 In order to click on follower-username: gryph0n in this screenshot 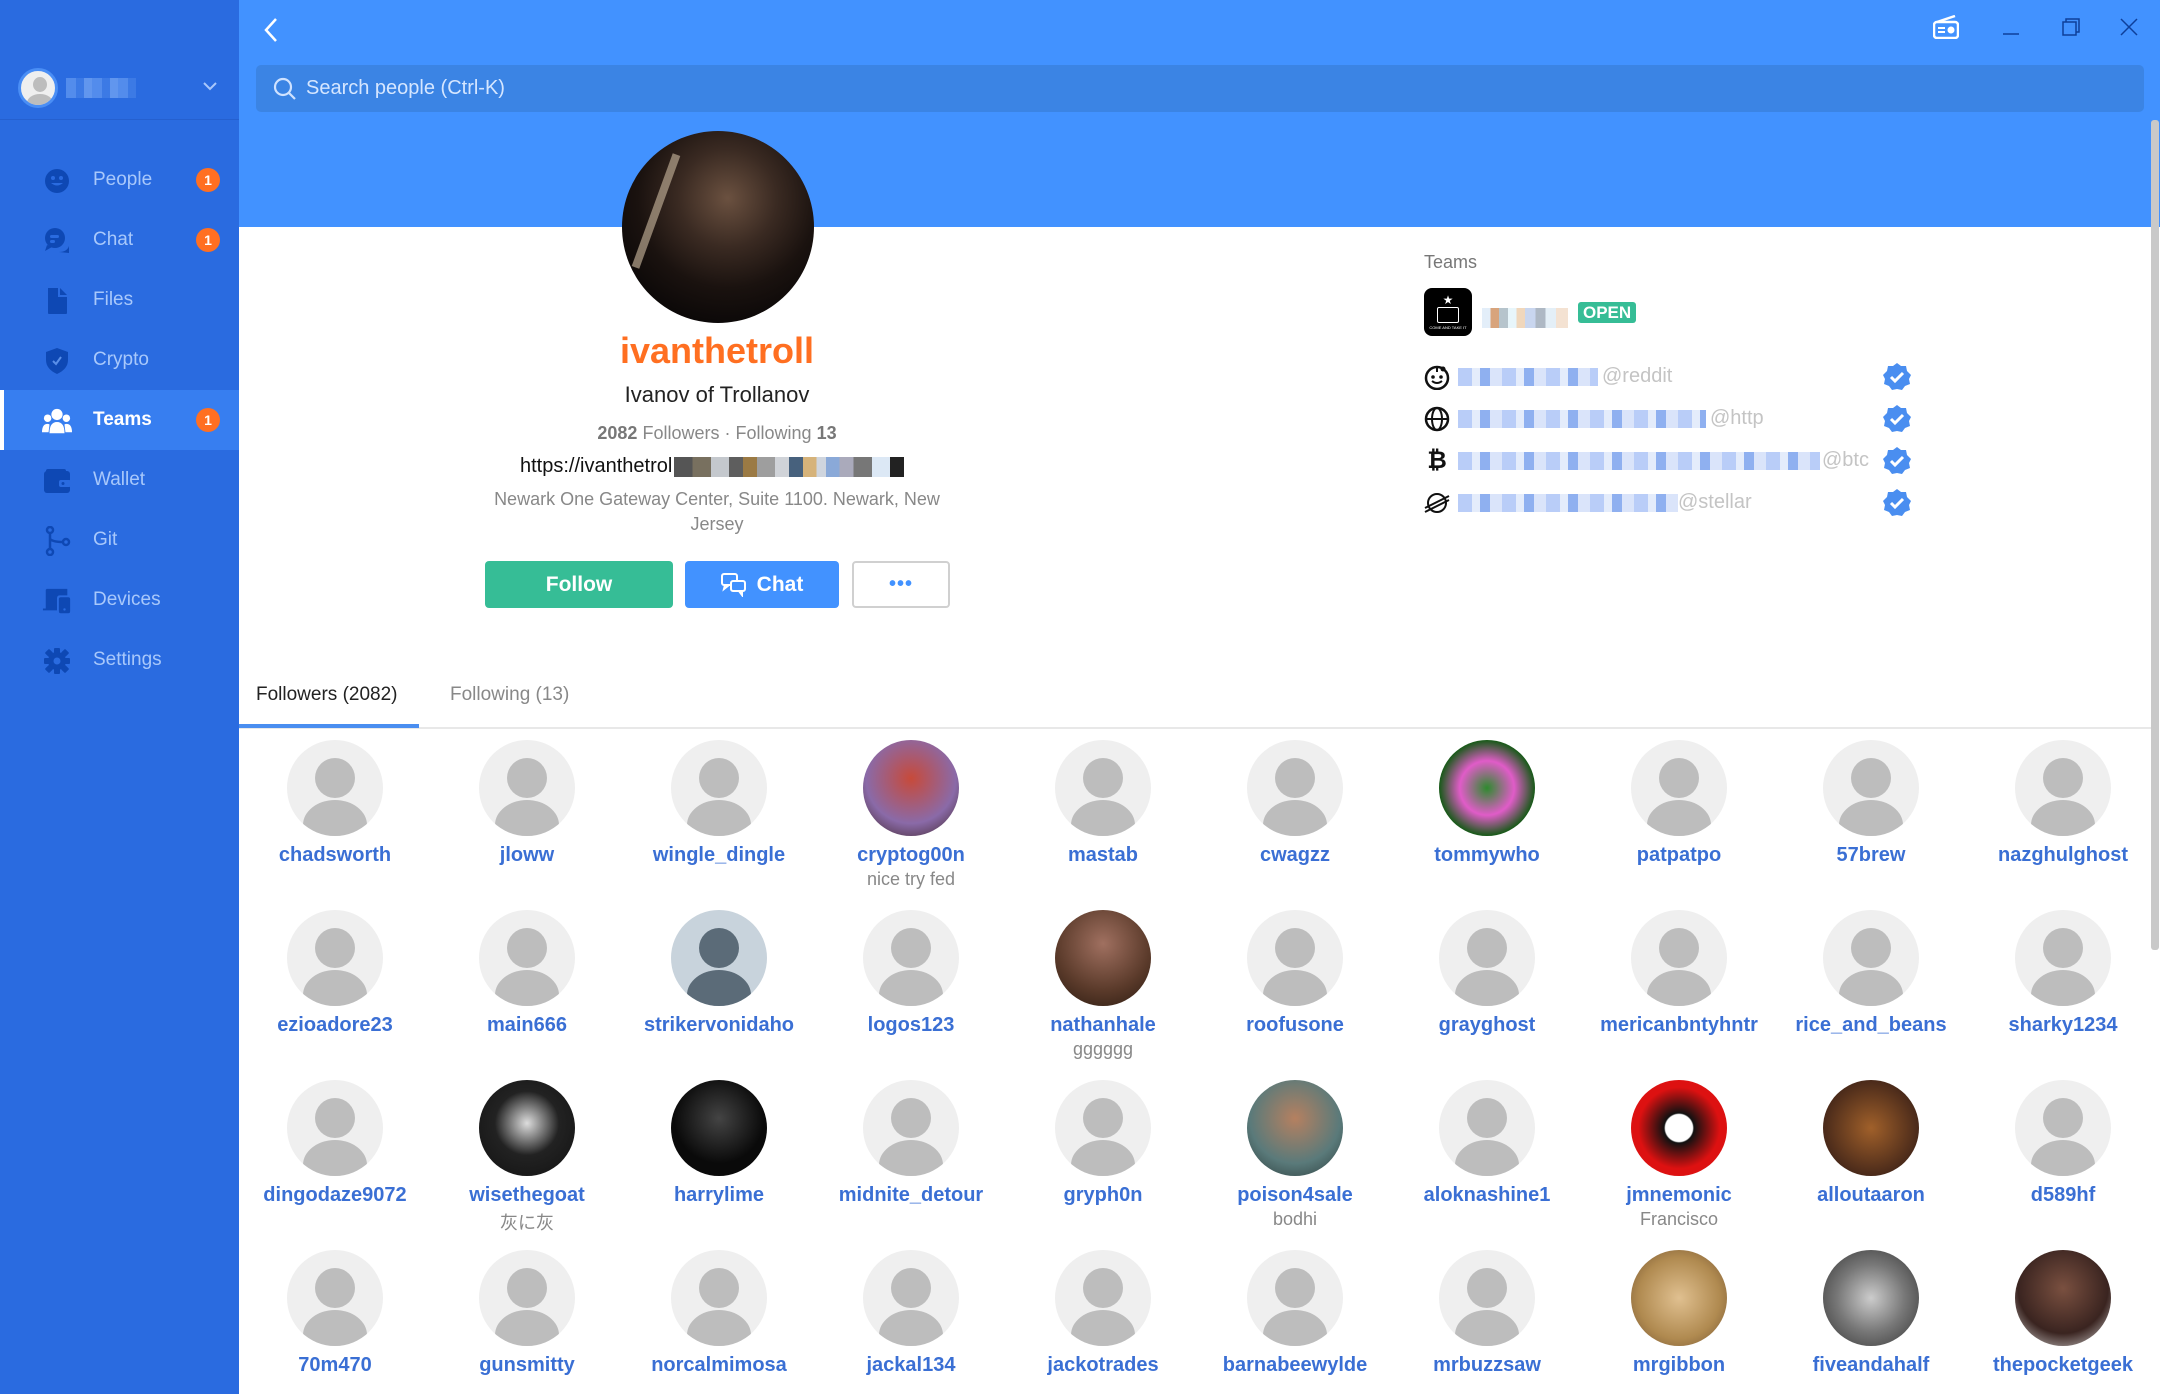, I will do `click(1103, 1195)`.